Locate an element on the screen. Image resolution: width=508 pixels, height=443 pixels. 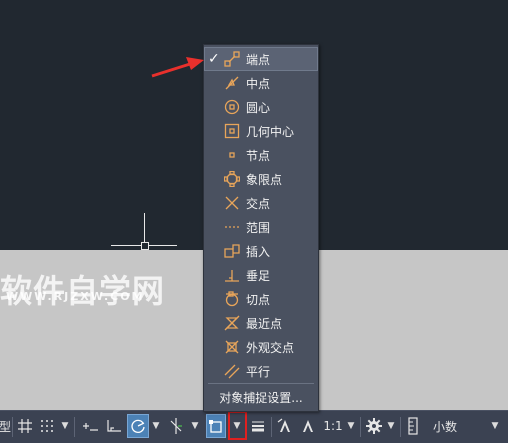
watermark-text: 软件自学网 is located at coordinates (83, 291).